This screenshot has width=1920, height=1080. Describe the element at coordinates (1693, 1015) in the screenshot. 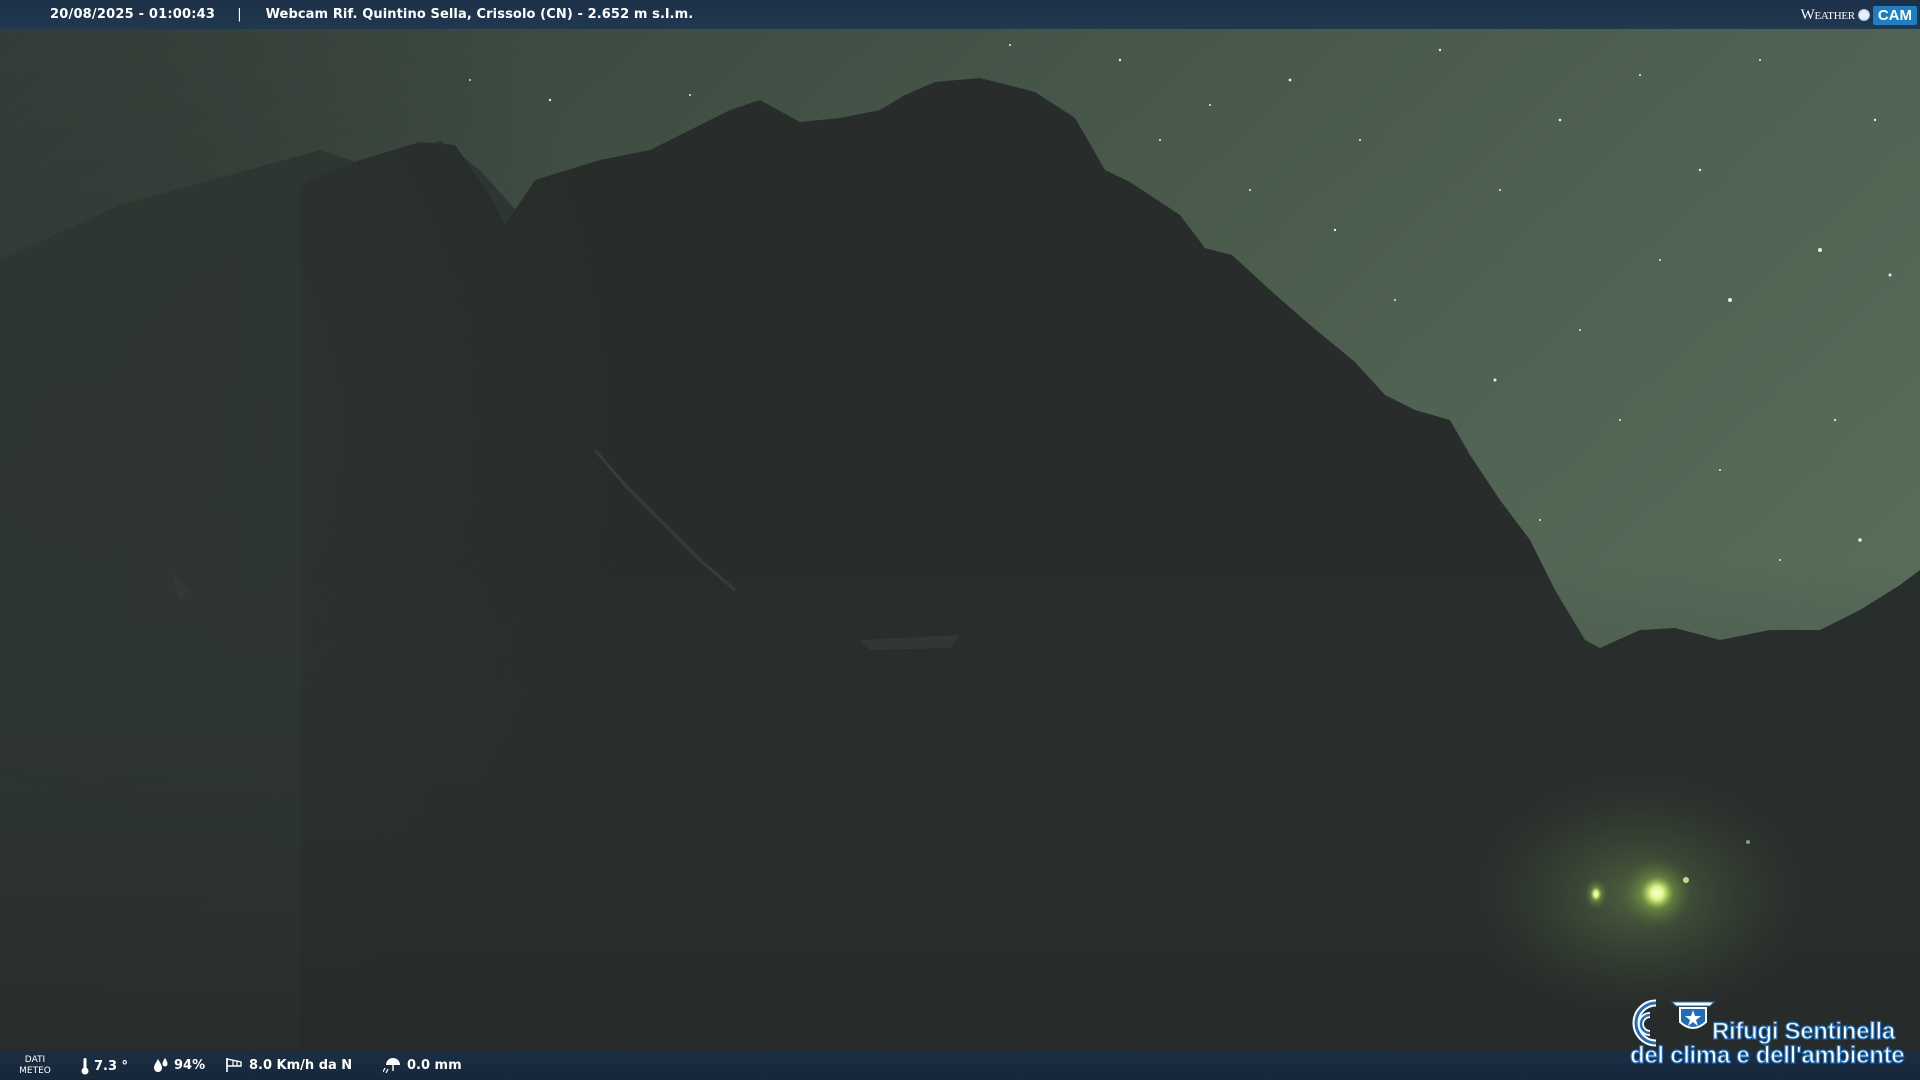

I see `cai-star-shield-icon` at that location.